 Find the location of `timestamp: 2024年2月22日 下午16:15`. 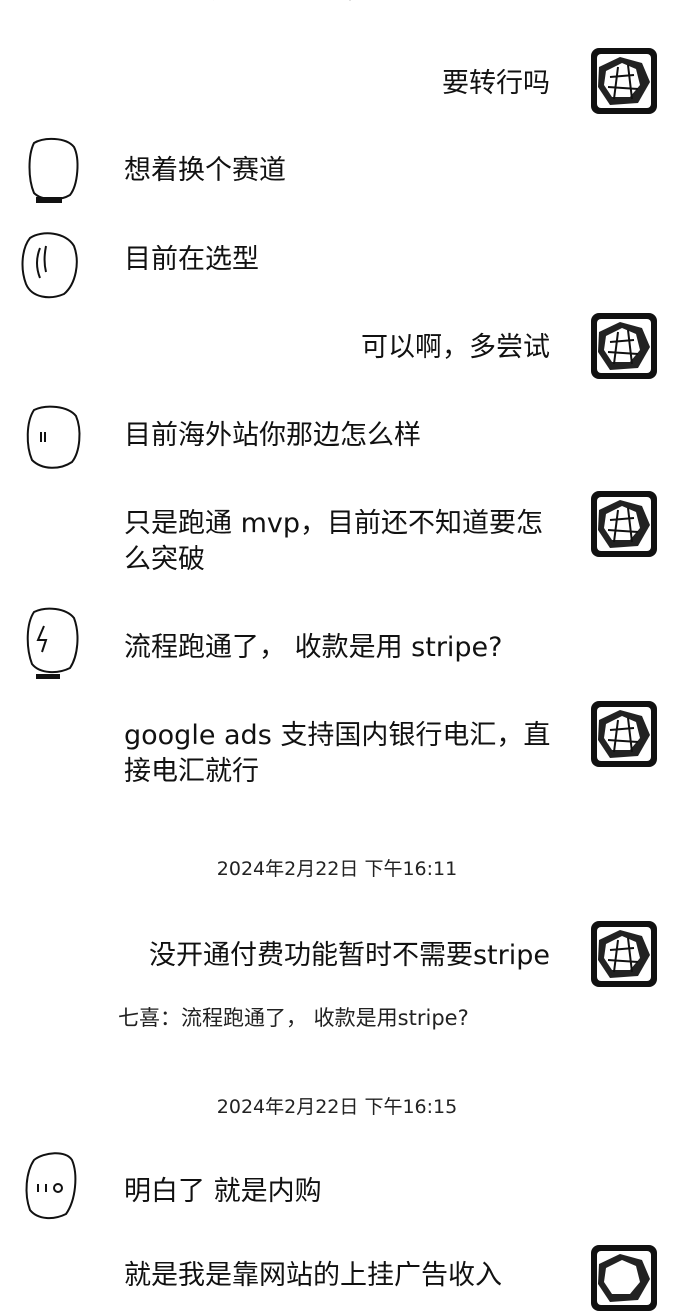

timestamp: 2024年2月22日 下午16:15 is located at coordinates (337, 1107).